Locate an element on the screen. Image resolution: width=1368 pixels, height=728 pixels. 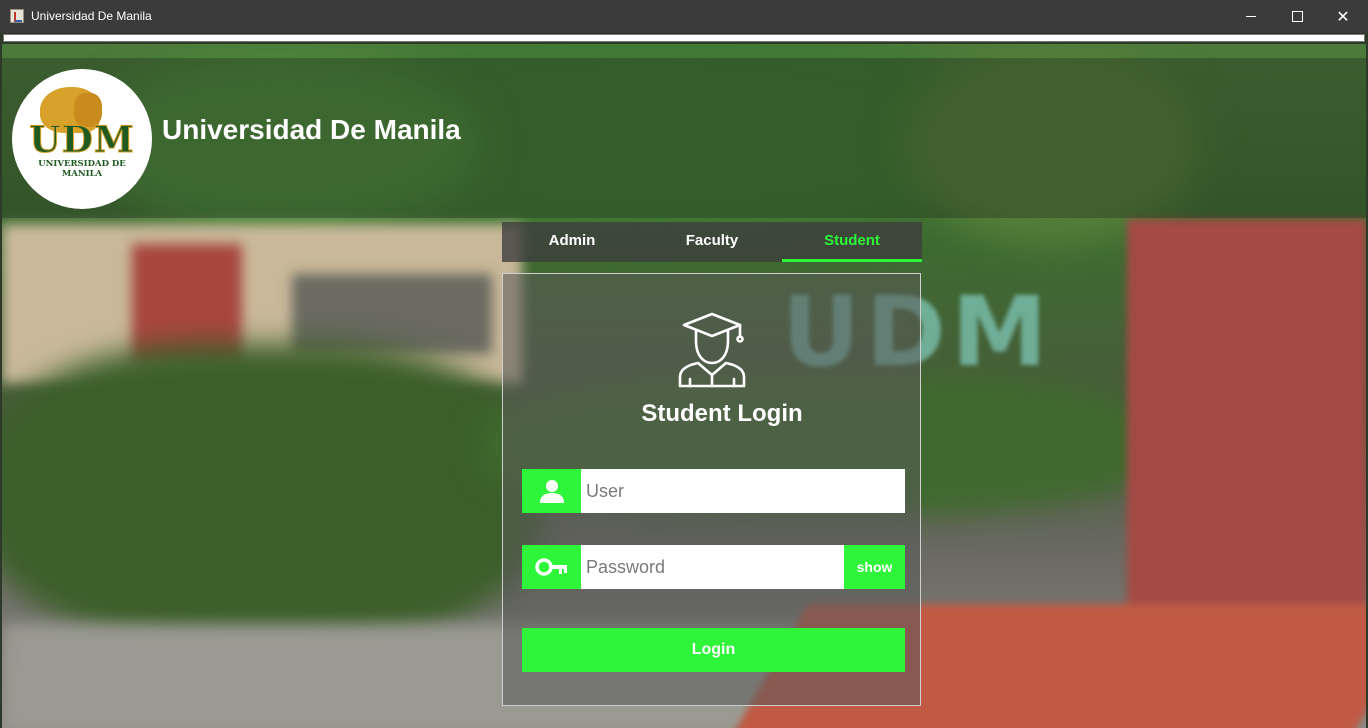
udm-logo: UDM UNIVERSIDAD DE MANILA is located at coordinates (82, 139).